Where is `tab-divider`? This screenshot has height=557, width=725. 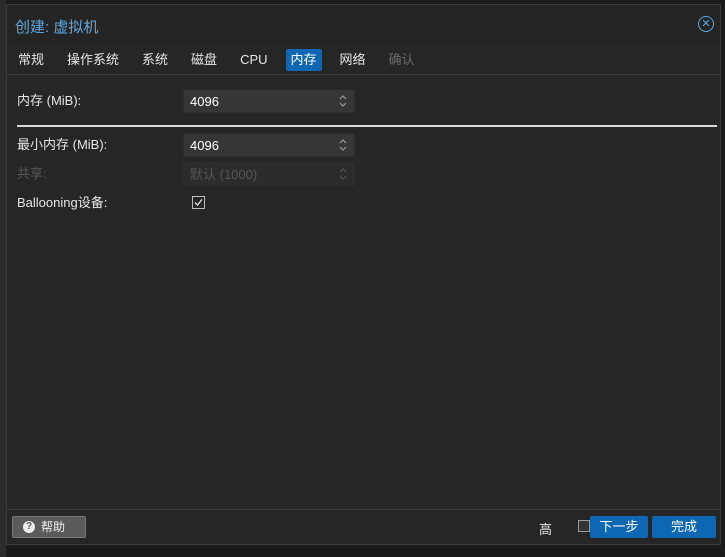
tab-divider is located at coordinates (363, 74).